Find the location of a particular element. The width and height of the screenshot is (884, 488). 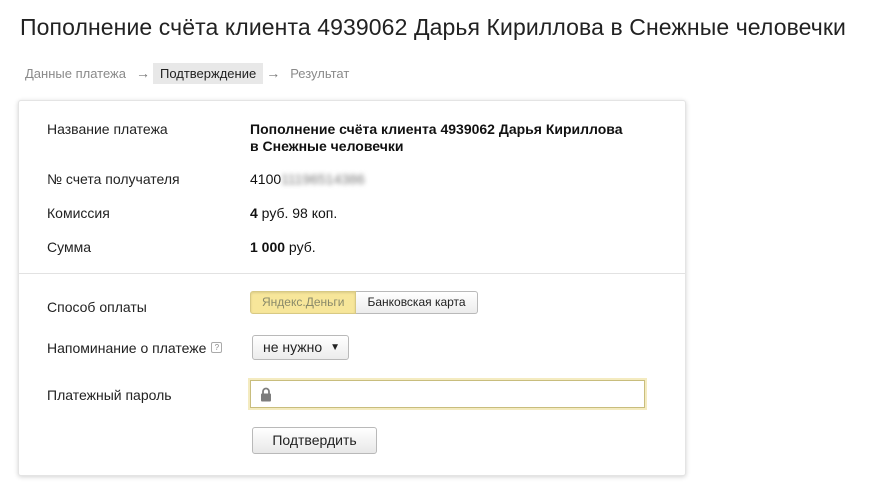

payment-name-label: Название платежа is located at coordinates (107, 129).